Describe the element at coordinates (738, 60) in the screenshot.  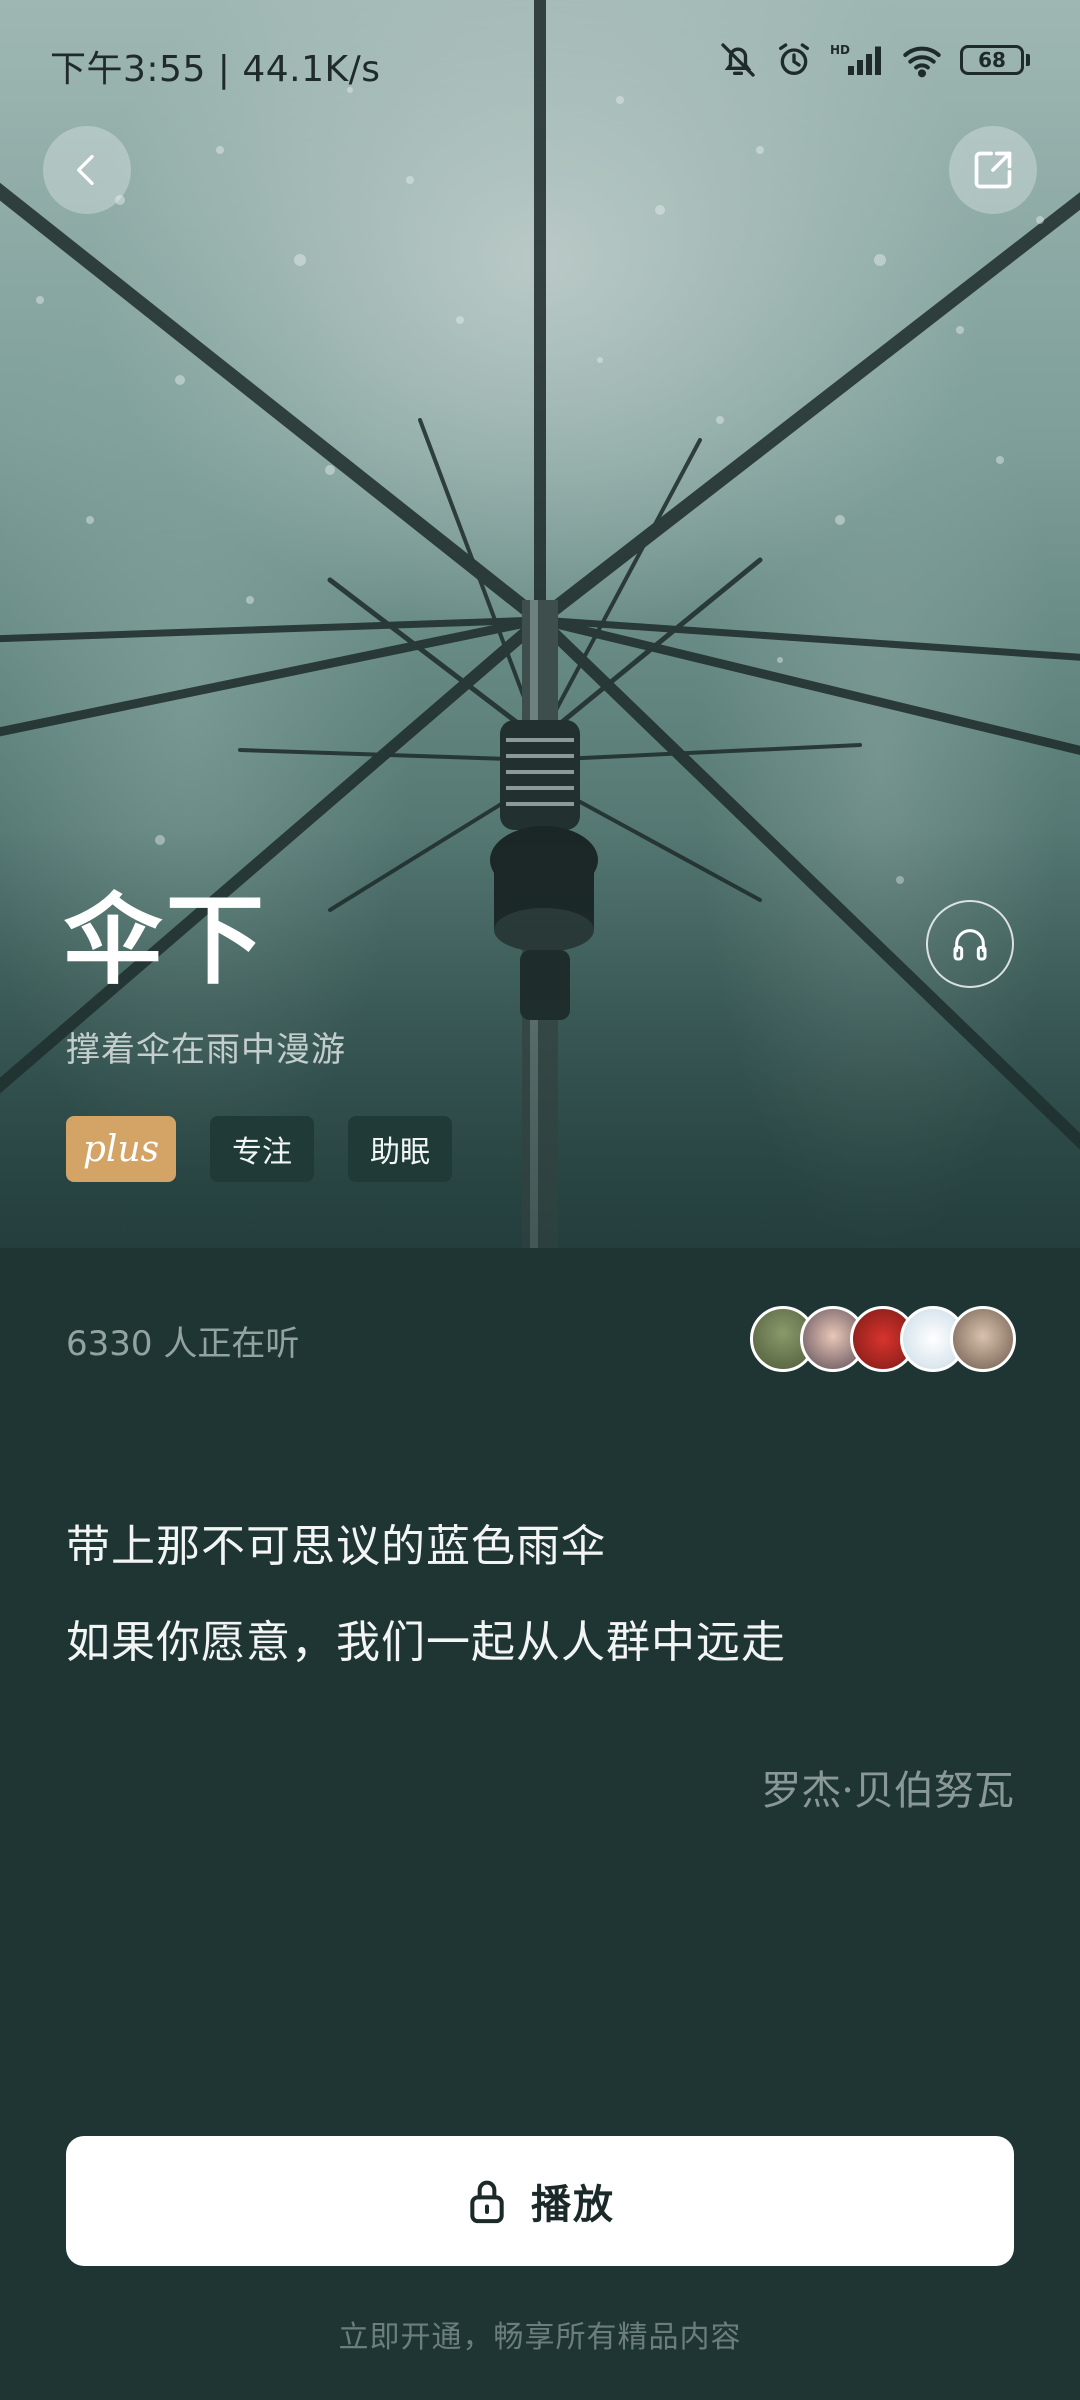
I see `mute-bell-icon` at that location.